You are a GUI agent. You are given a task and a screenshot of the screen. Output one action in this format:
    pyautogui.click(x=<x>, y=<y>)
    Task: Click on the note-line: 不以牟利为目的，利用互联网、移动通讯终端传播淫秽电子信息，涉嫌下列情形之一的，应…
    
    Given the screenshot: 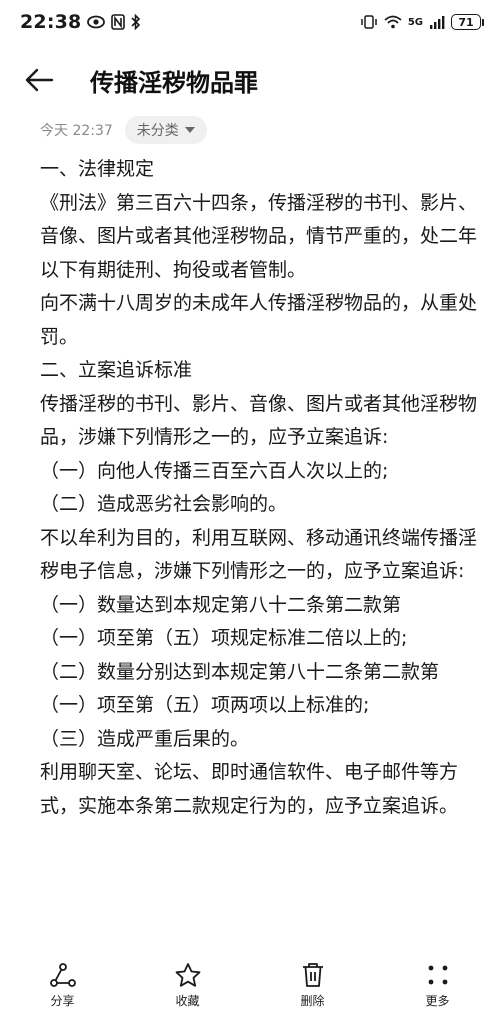 What is the action you would take?
    pyautogui.click(x=259, y=554)
    